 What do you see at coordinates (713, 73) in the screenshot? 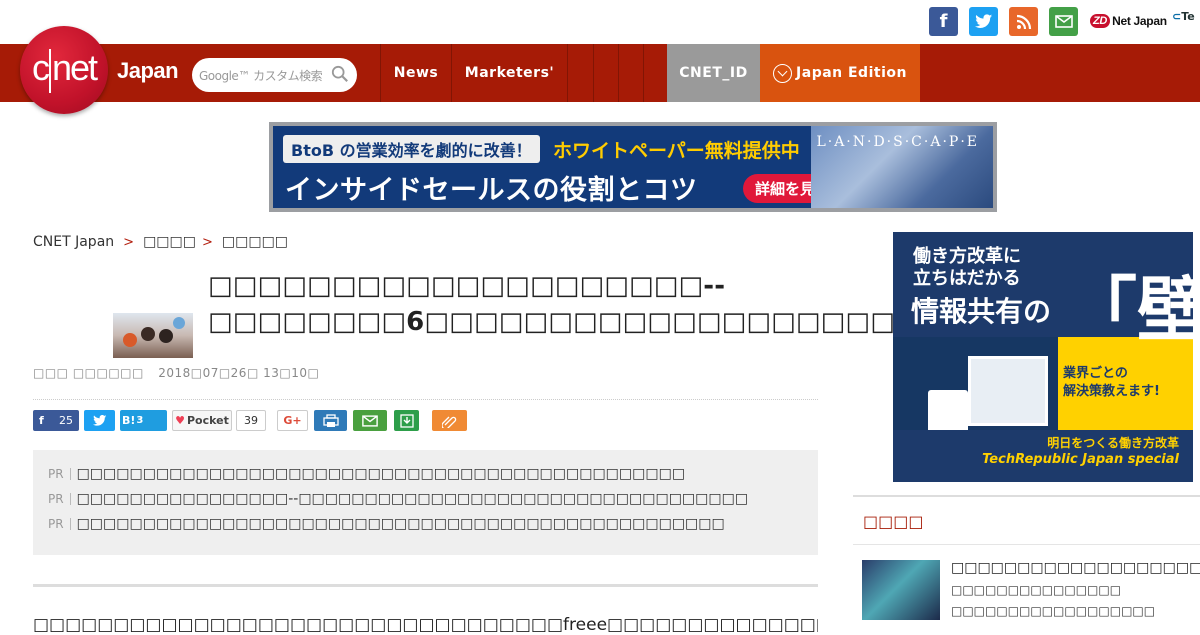
I see `nav-cnet-id: CNET_ID` at bounding box center [713, 73].